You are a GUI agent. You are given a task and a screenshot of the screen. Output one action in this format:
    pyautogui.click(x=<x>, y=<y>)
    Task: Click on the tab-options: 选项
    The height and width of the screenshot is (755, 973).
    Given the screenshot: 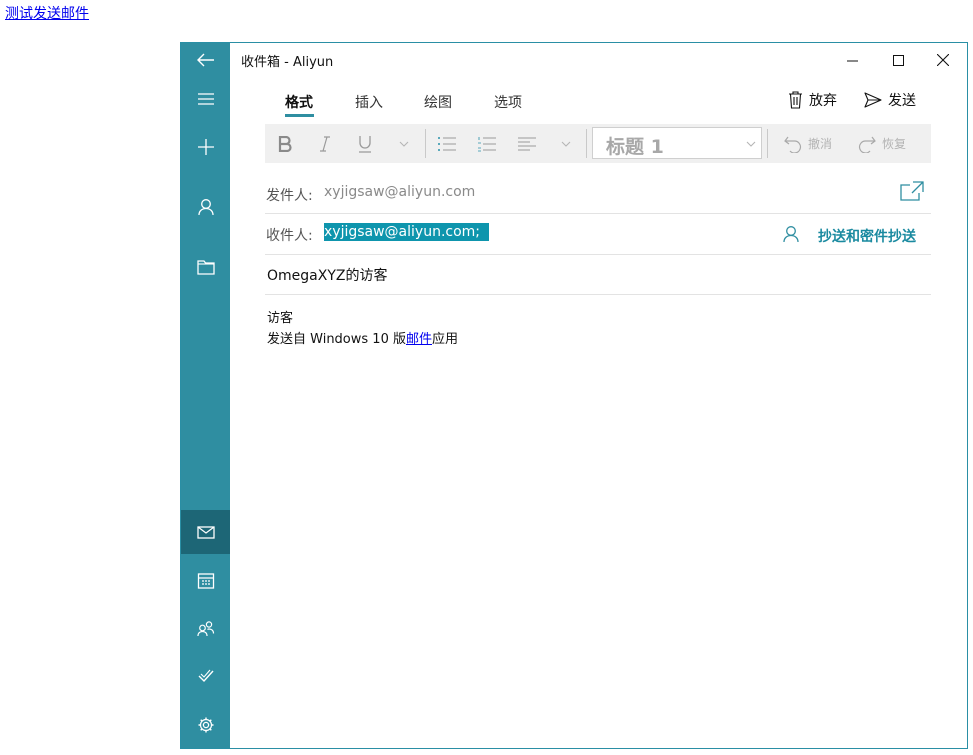 What is the action you would take?
    pyautogui.click(x=508, y=102)
    